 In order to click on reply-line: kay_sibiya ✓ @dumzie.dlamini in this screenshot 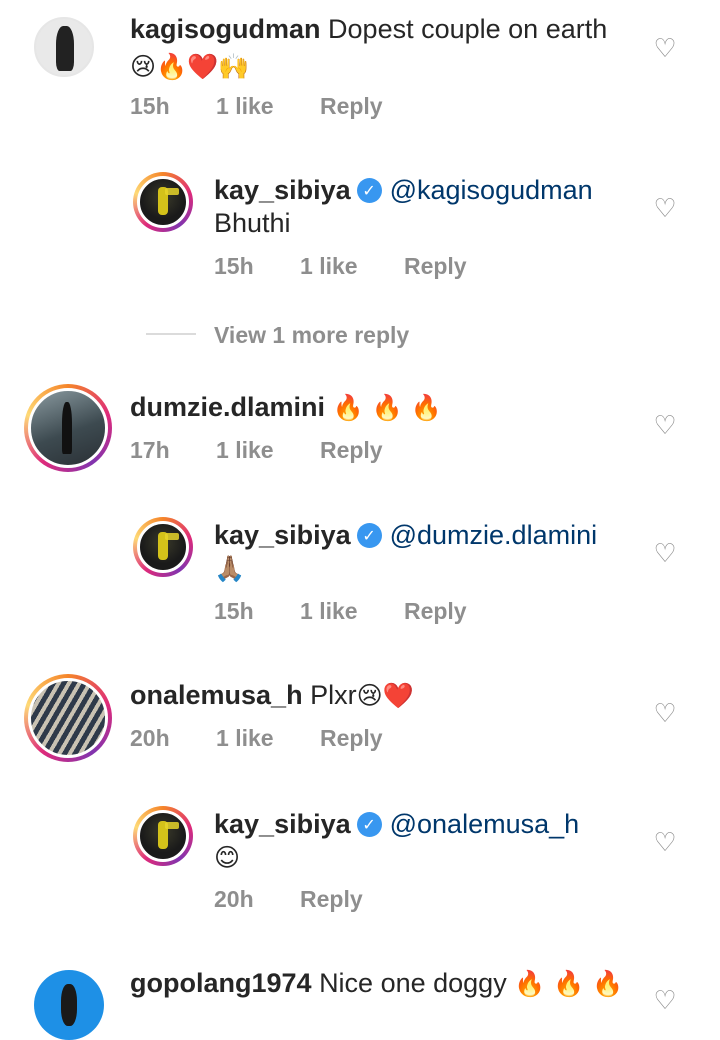, I will do `click(405, 535)`.